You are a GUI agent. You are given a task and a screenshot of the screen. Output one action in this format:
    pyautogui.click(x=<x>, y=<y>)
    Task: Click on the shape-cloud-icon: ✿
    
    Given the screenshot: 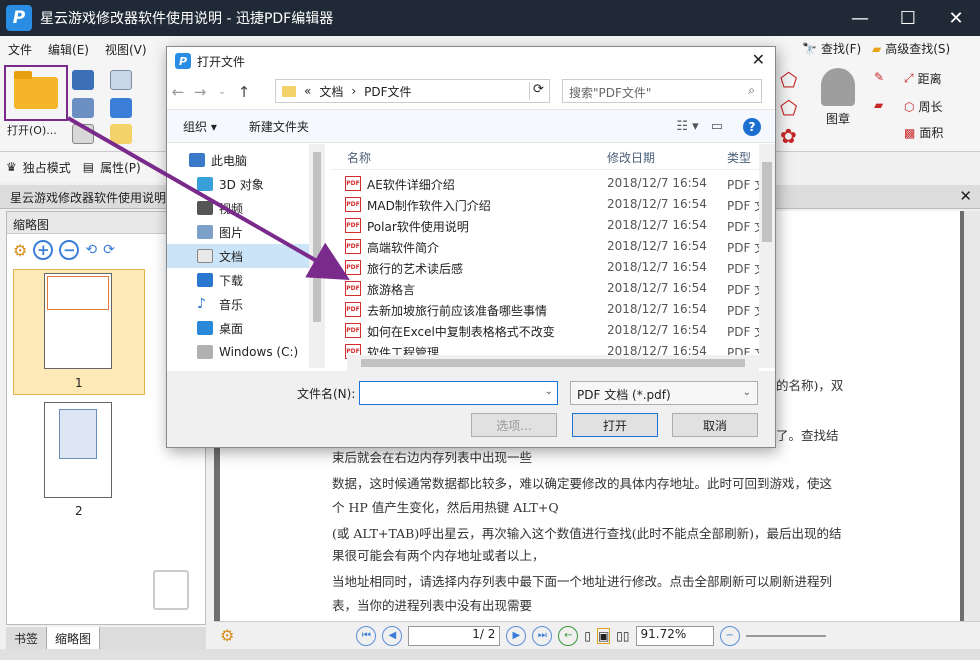 What is the action you would take?
    pyautogui.click(x=788, y=136)
    